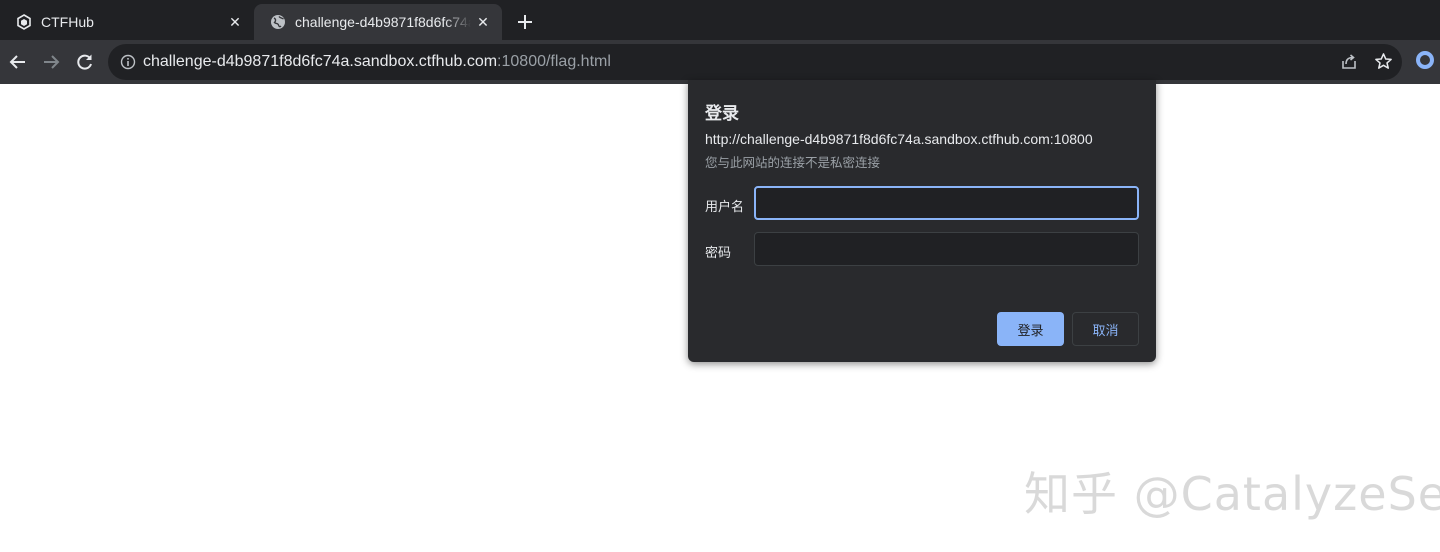 The height and width of the screenshot is (552, 1440). I want to click on reload-icon, so click(84, 62).